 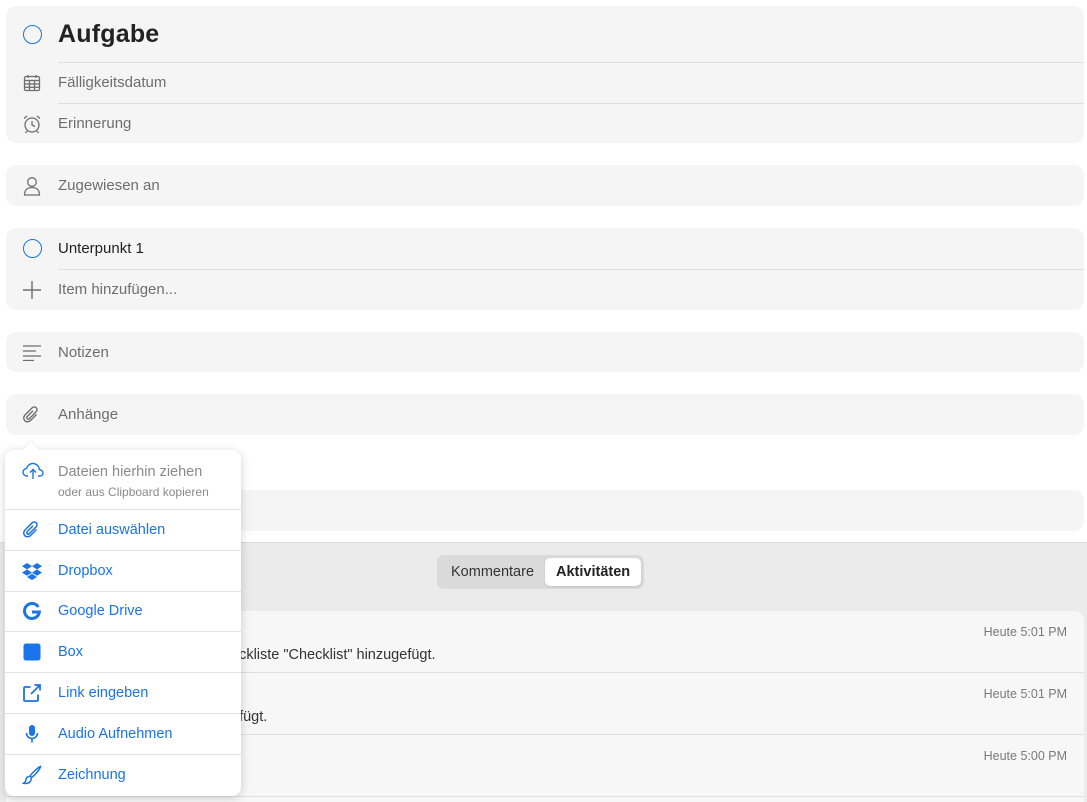 What do you see at coordinates (103, 693) in the screenshot?
I see `menu-item-label: Link eingeben` at bounding box center [103, 693].